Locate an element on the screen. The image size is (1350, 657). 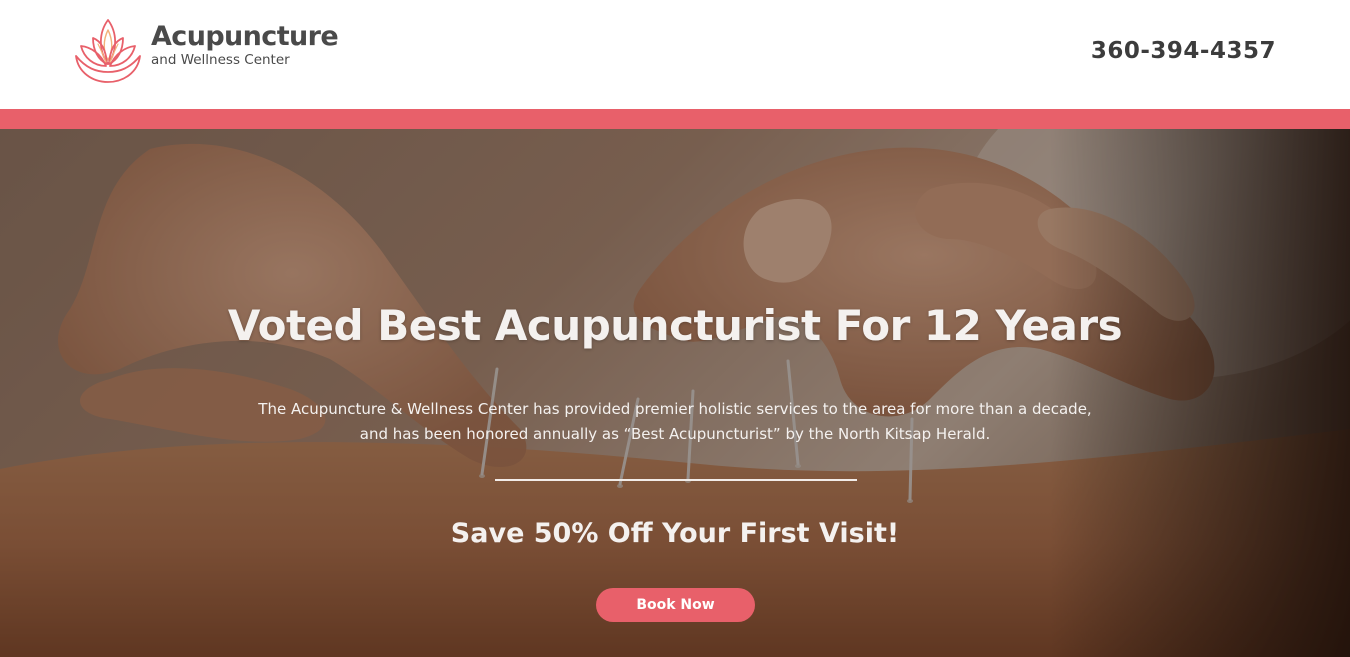
book-now-button: Book Now is located at coordinates (675, 605).